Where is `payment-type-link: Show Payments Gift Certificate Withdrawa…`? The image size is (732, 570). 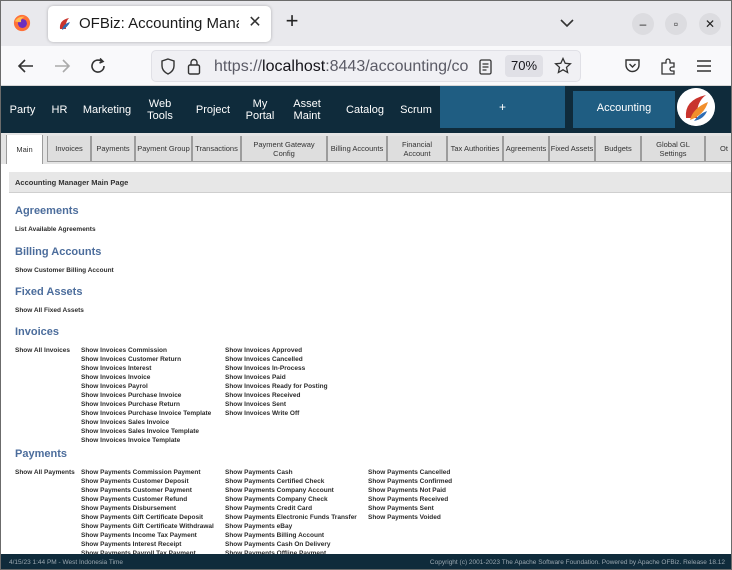 payment-type-link: Show Payments Gift Certificate Withdrawa… is located at coordinates (147, 526).